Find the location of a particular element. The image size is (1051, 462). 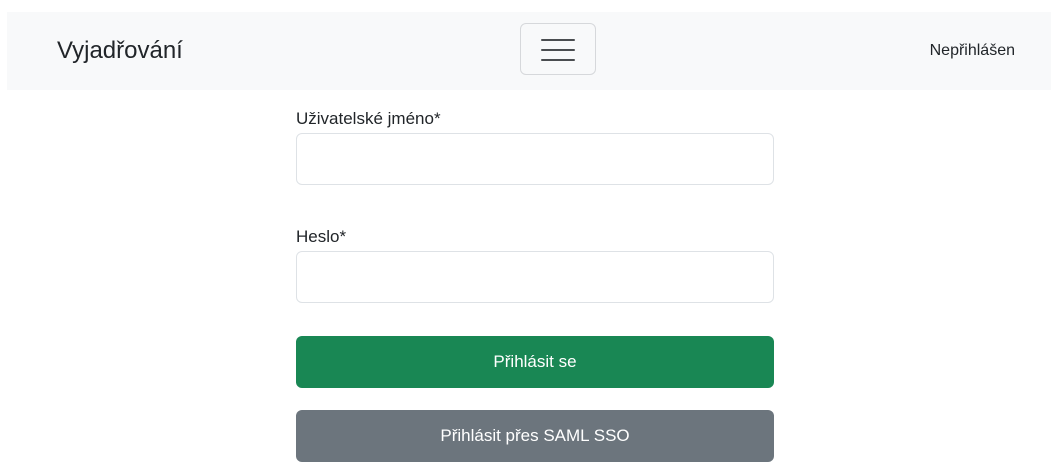

login-button: Přihlásit se is located at coordinates (535, 362).